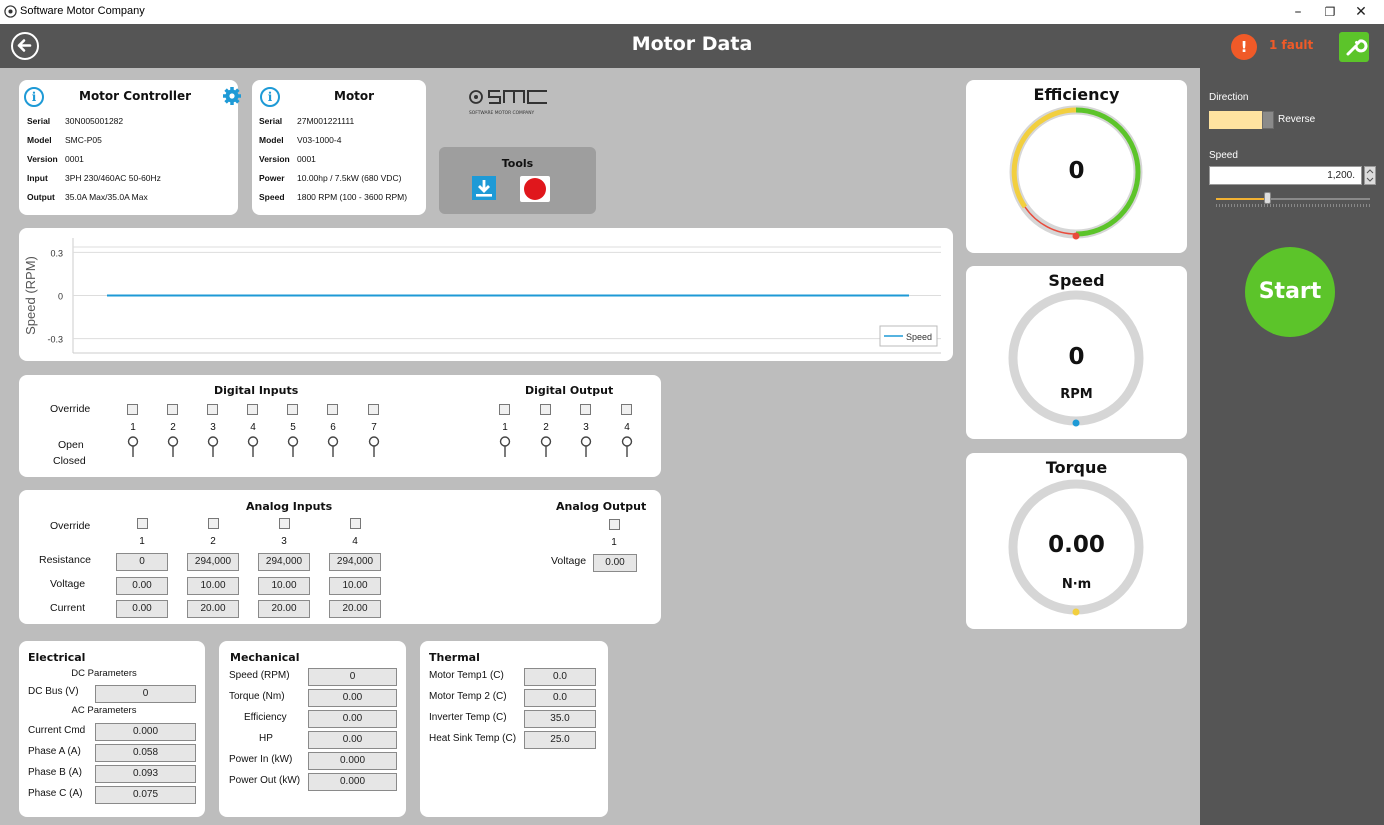 The image size is (1384, 825). I want to click on analog-voltage-field: 0.00, so click(142, 586).